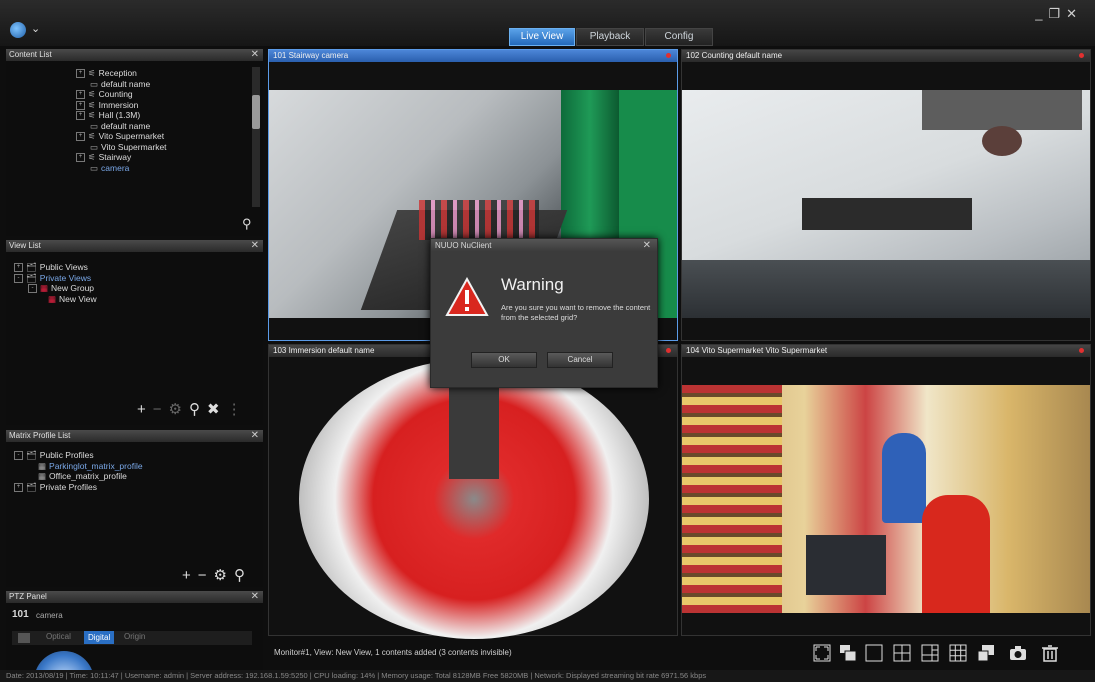 The height and width of the screenshot is (682, 1095). What do you see at coordinates (580, 360) in the screenshot?
I see `cancel-button: Cancel` at bounding box center [580, 360].